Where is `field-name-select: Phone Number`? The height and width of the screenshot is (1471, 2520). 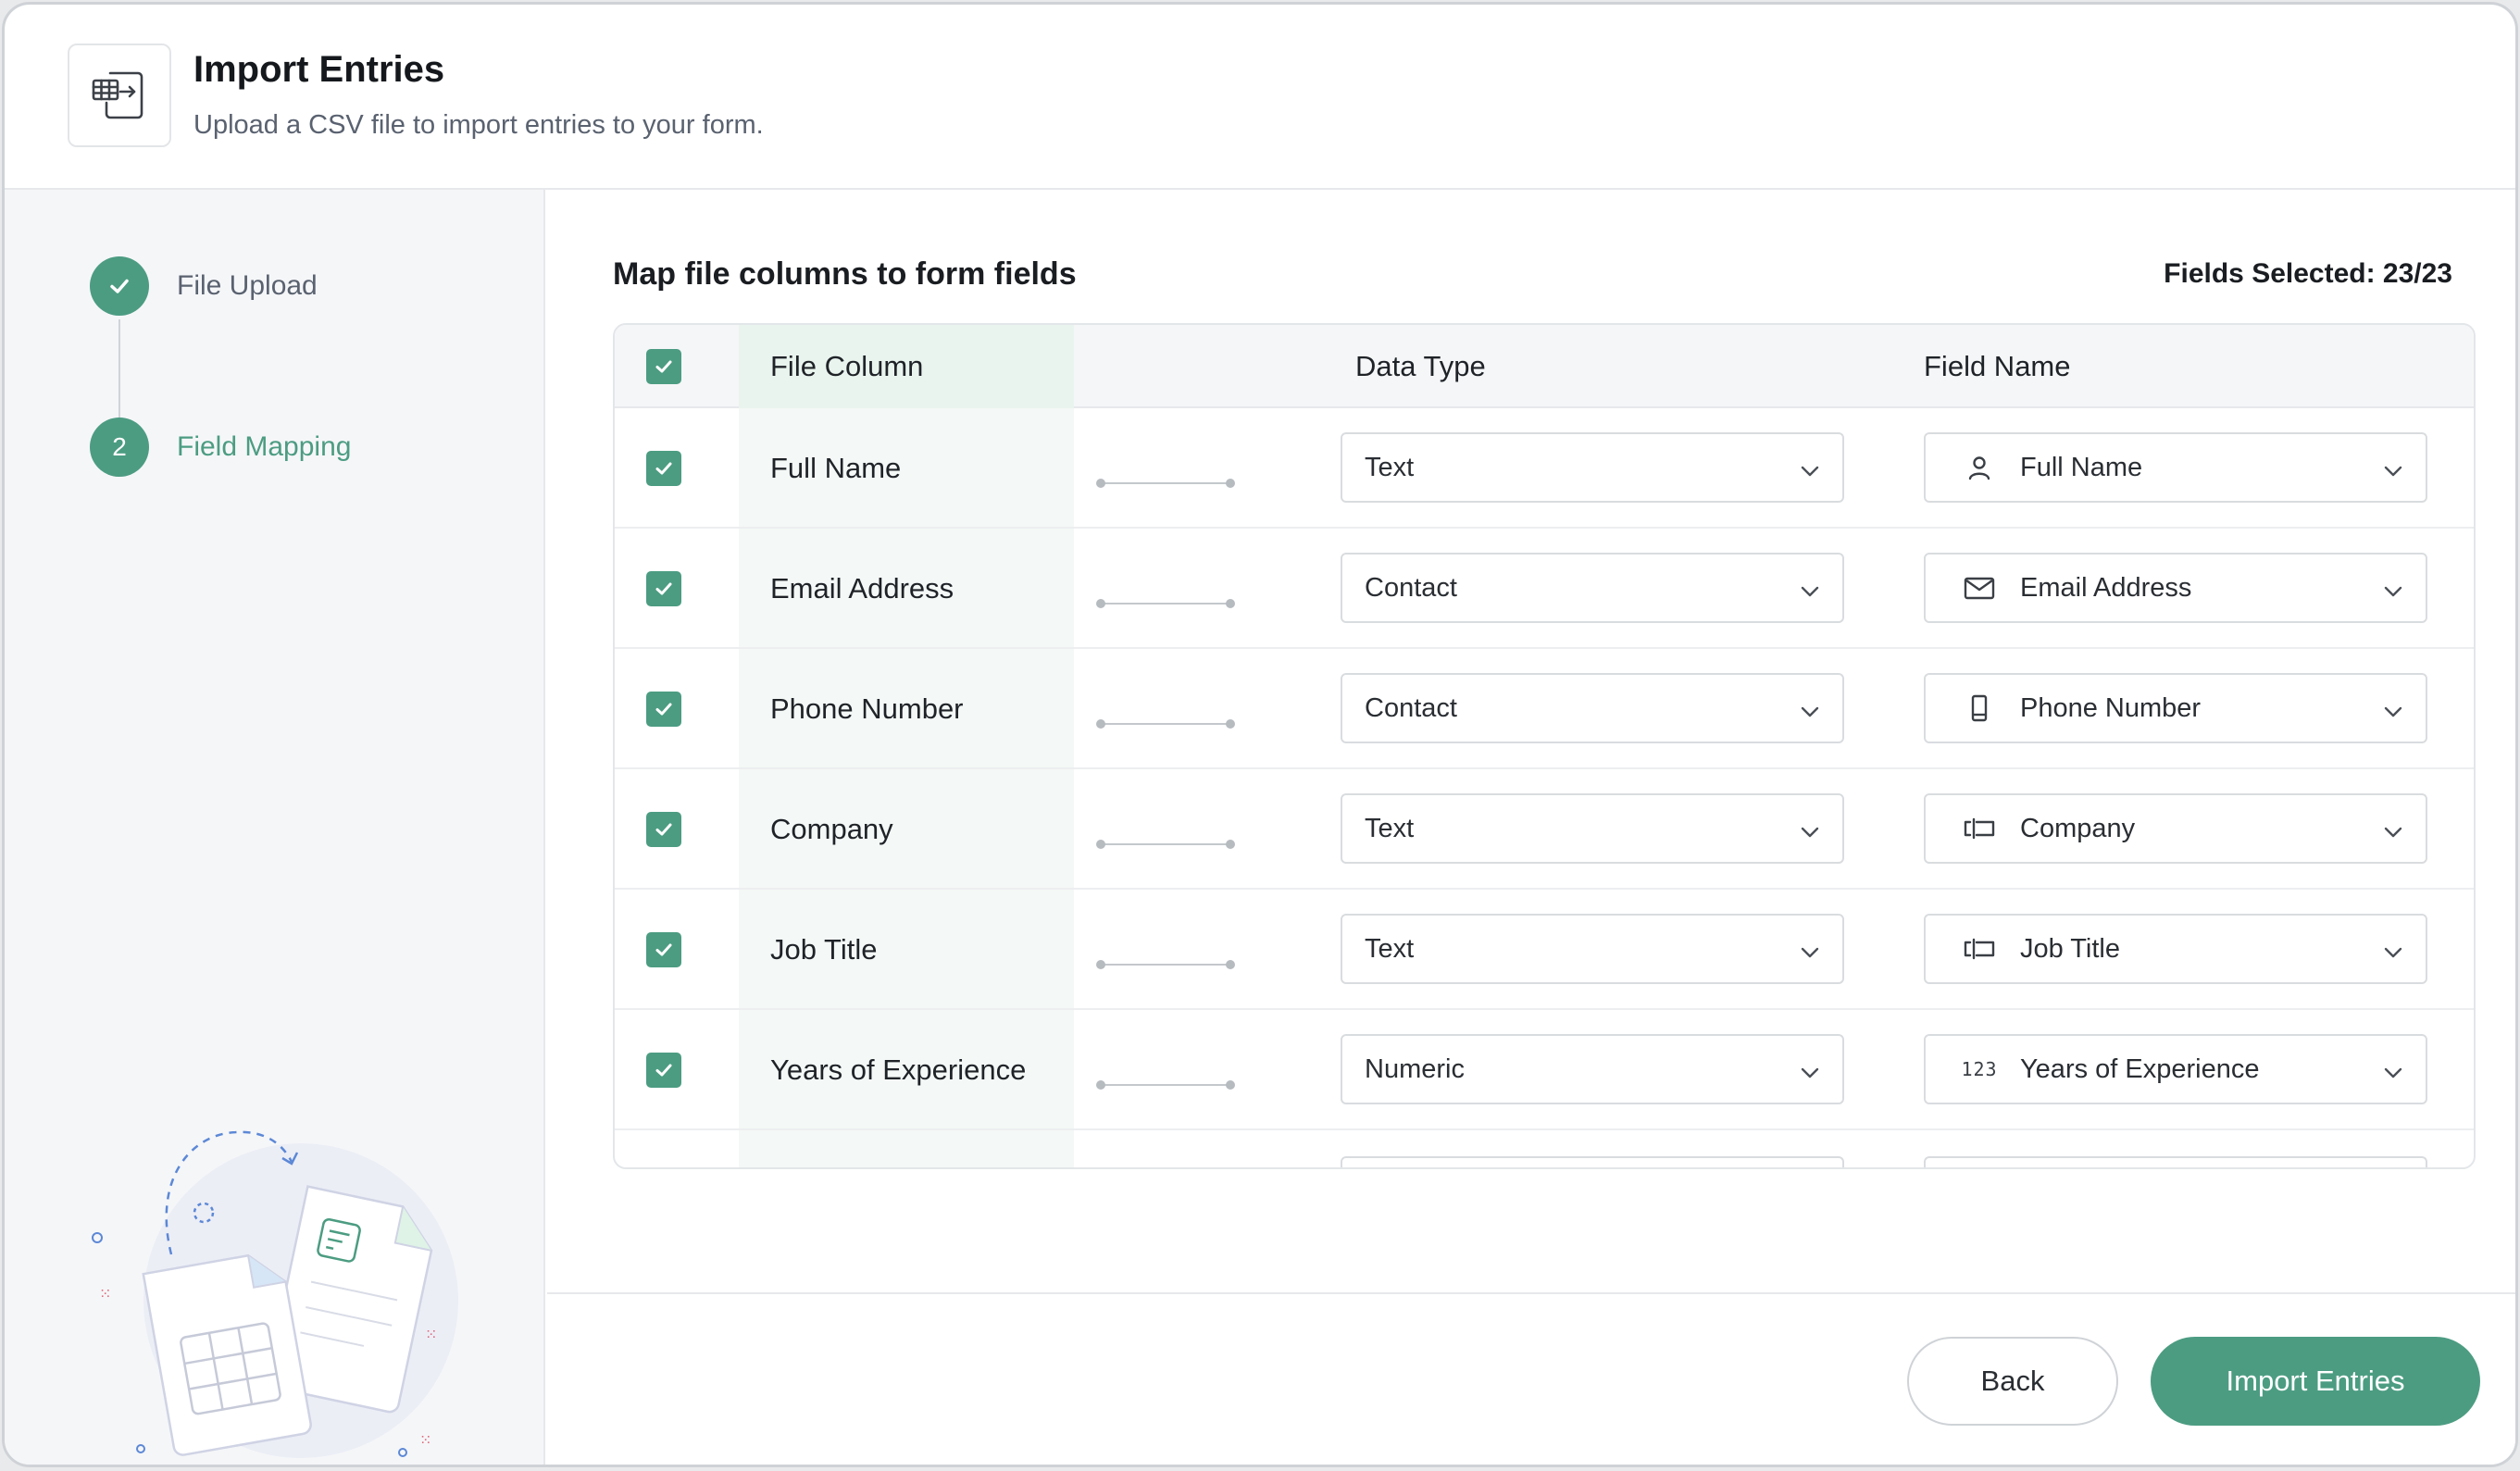
field-name-select: Phone Number is located at coordinates (2175, 708).